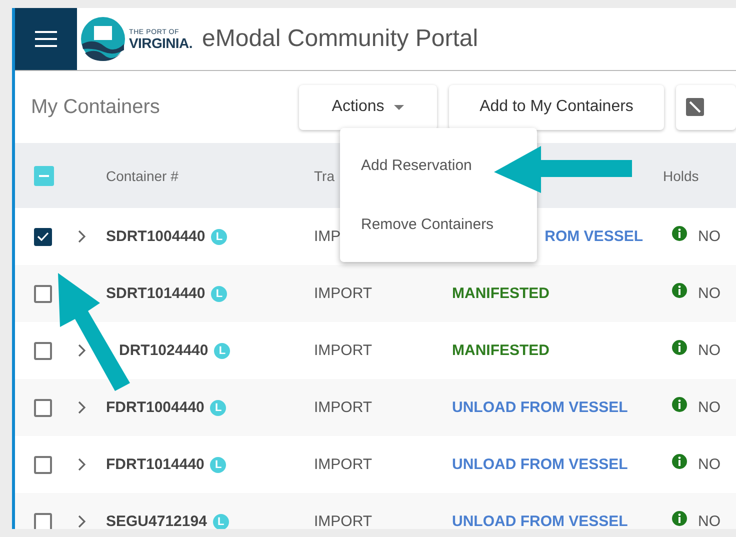  What do you see at coordinates (406, 165) in the screenshot?
I see `menu-item: Add Reservation` at bounding box center [406, 165].